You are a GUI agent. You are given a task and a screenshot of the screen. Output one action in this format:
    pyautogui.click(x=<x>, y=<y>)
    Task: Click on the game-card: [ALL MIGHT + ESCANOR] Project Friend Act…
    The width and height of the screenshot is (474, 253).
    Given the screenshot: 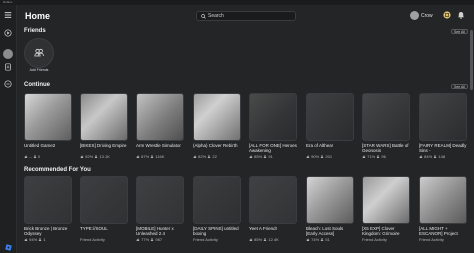 What is the action you would take?
    pyautogui.click(x=443, y=209)
    